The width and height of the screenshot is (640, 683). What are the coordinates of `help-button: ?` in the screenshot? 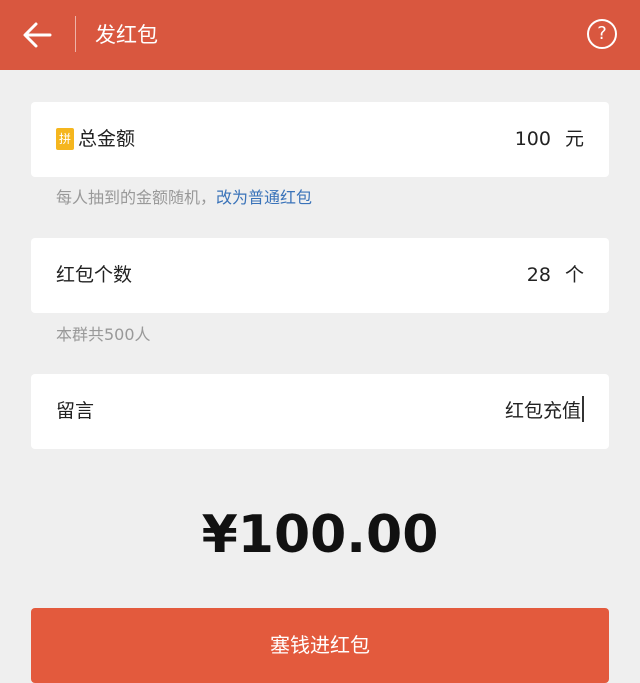 It's located at (602, 34).